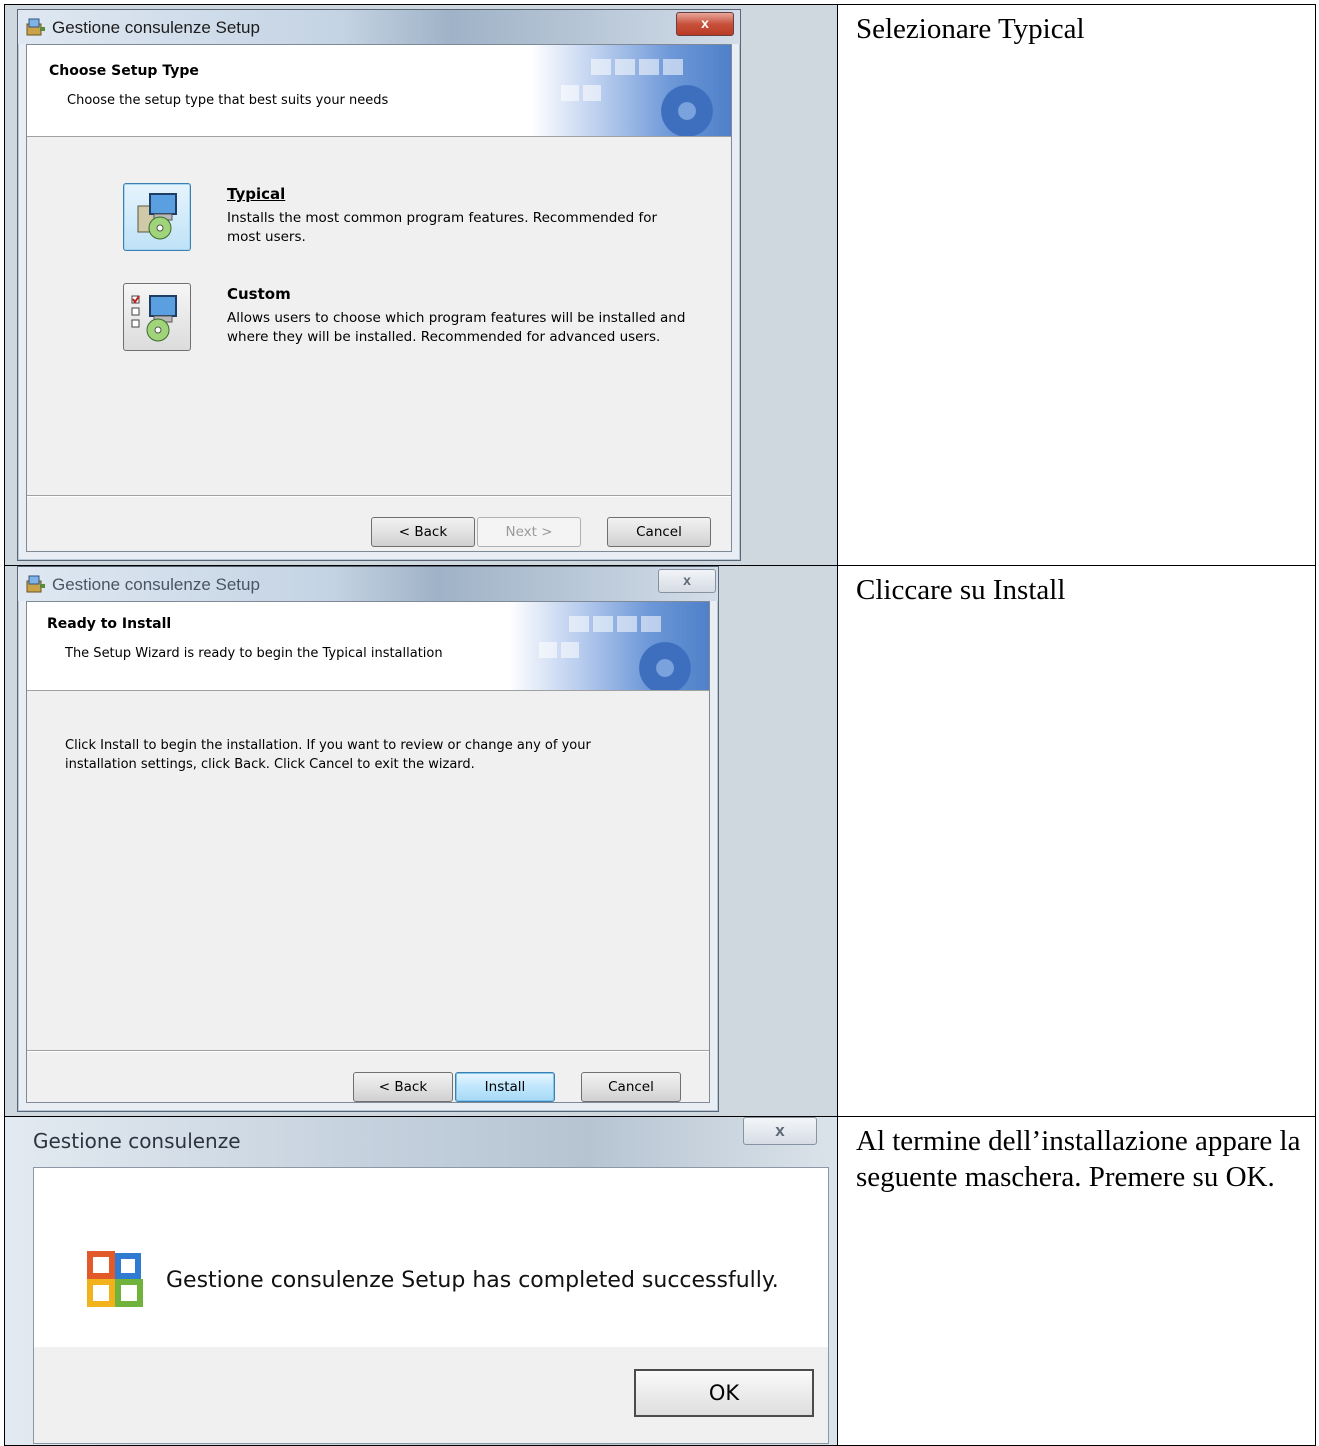  What do you see at coordinates (724, 1393) in the screenshot?
I see `ok-button: OK` at bounding box center [724, 1393].